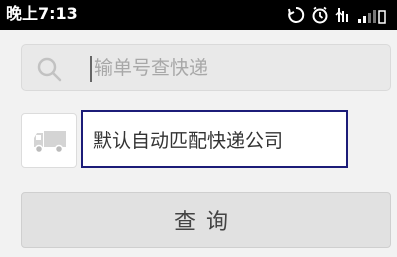 Image resolution: width=397 pixels, height=257 pixels. Describe the element at coordinates (188, 141) in the screenshot. I see `courier-company-label: 默认自动匹配快递公司` at that location.